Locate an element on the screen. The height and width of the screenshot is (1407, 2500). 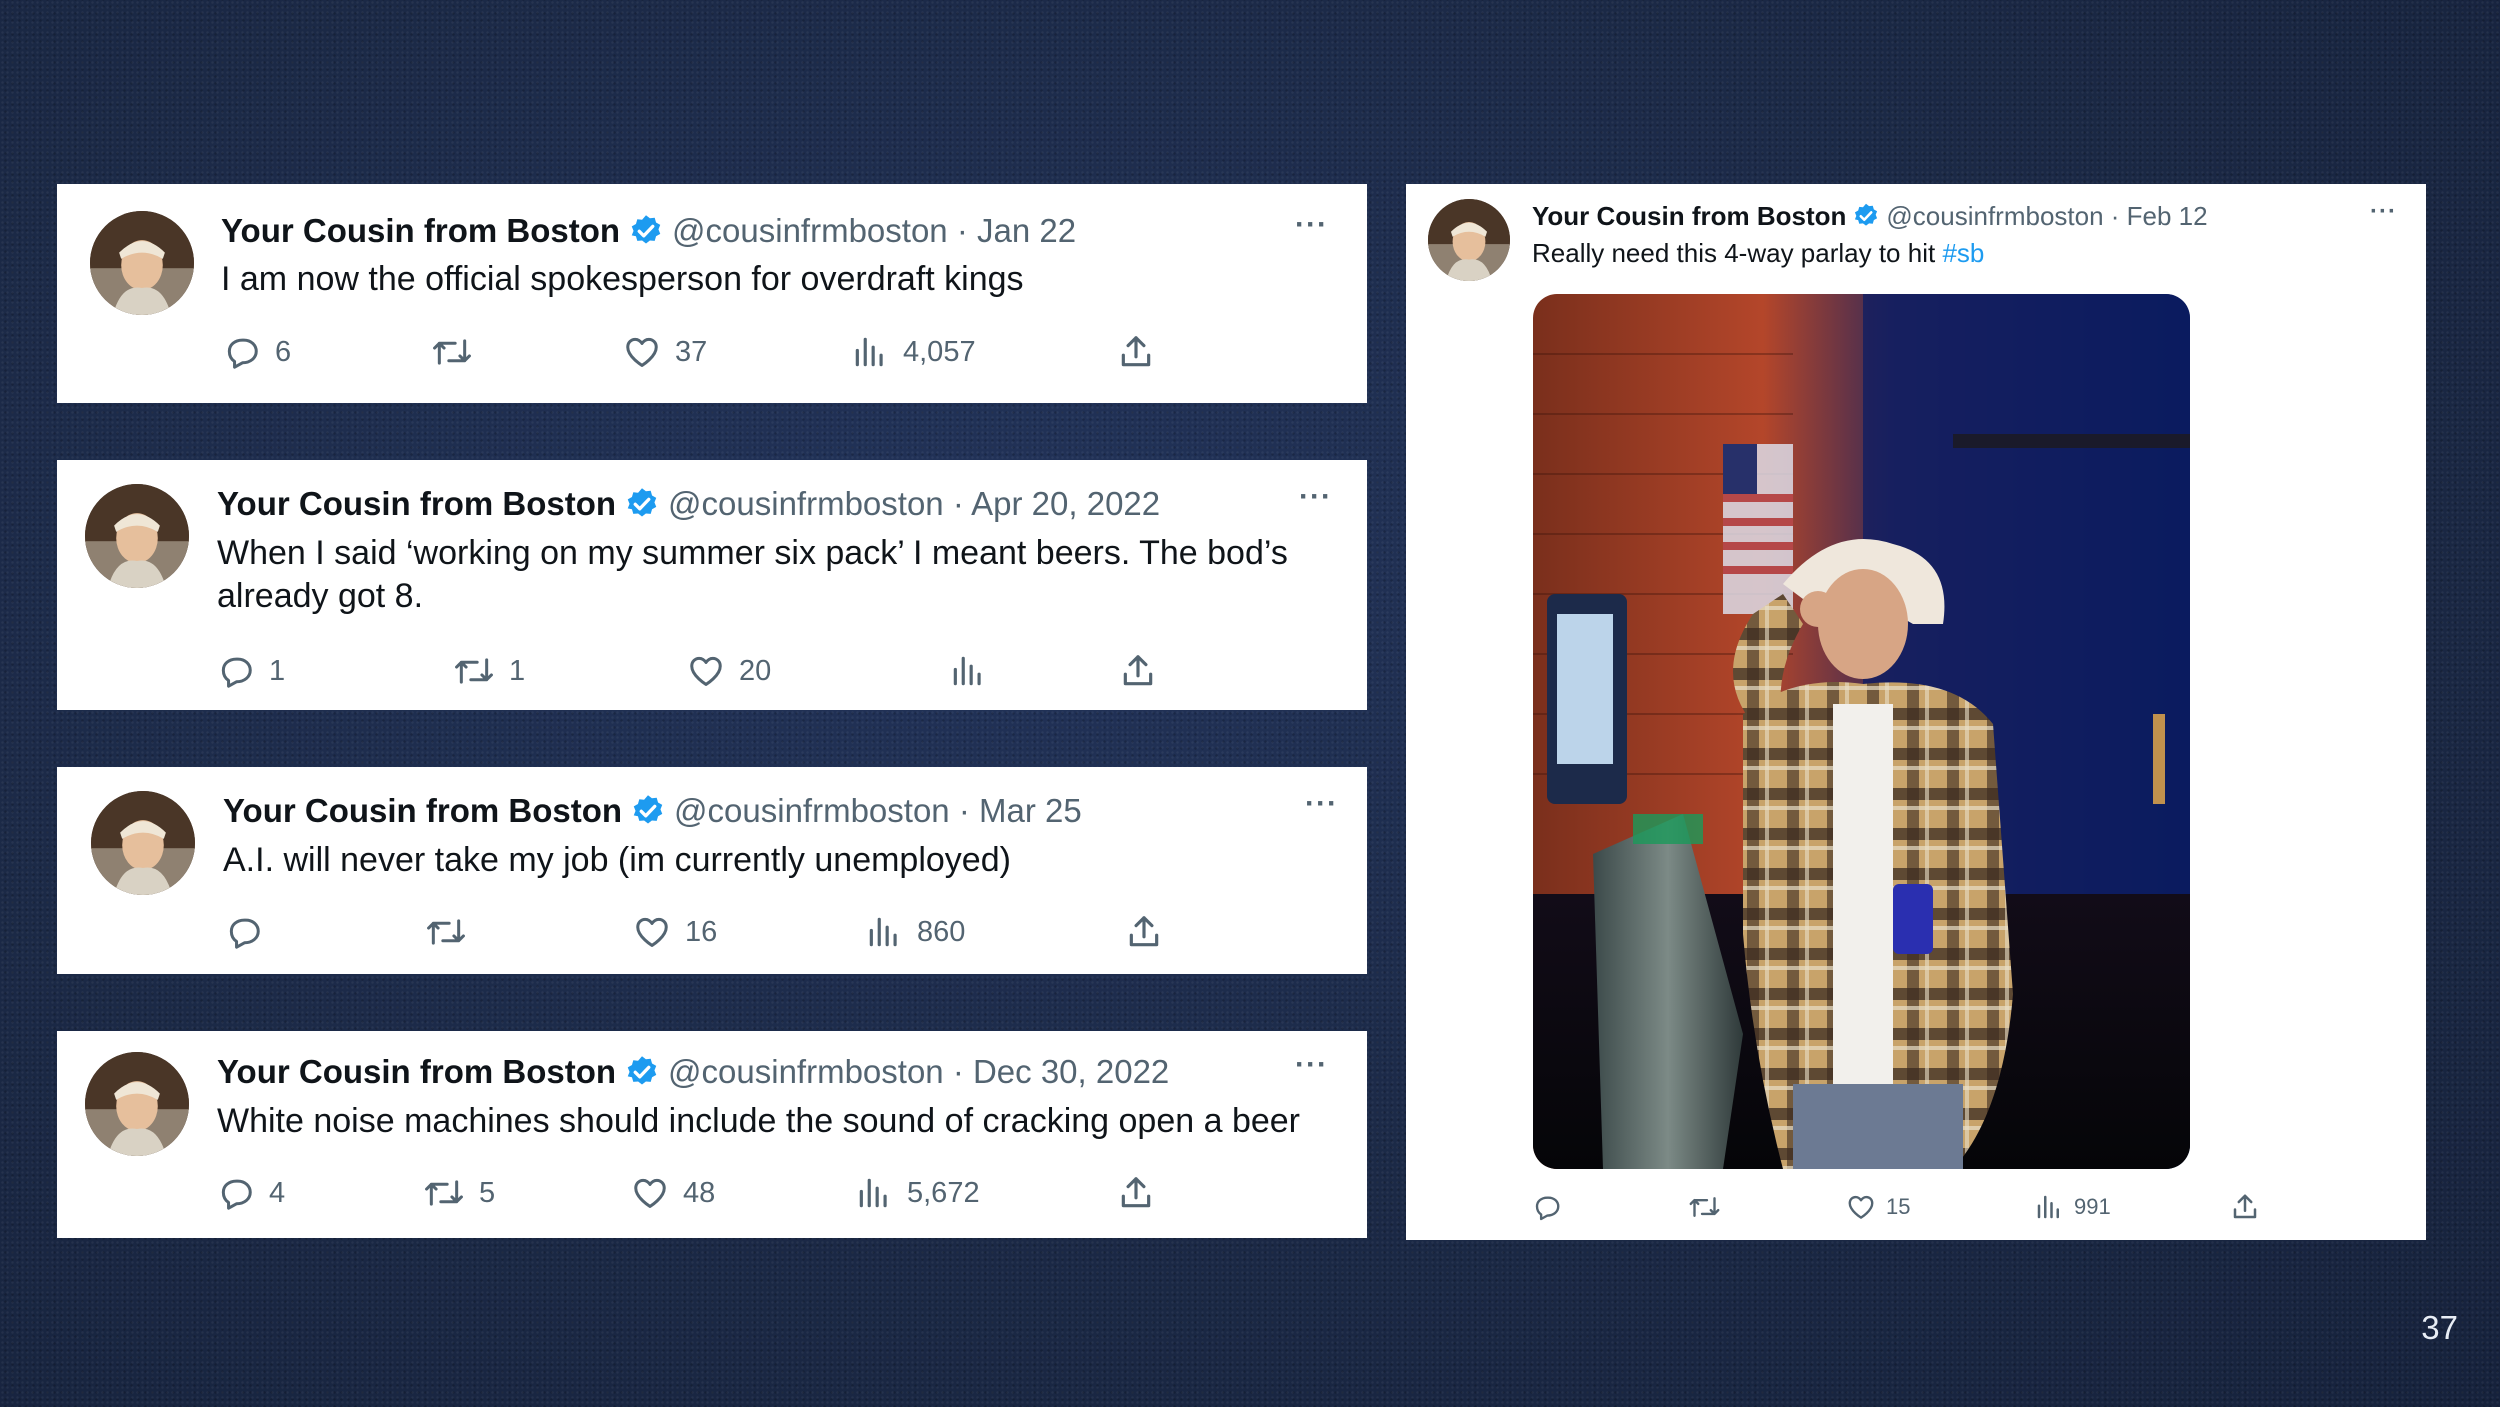
retweet-count: 1 is located at coordinates (517, 670).